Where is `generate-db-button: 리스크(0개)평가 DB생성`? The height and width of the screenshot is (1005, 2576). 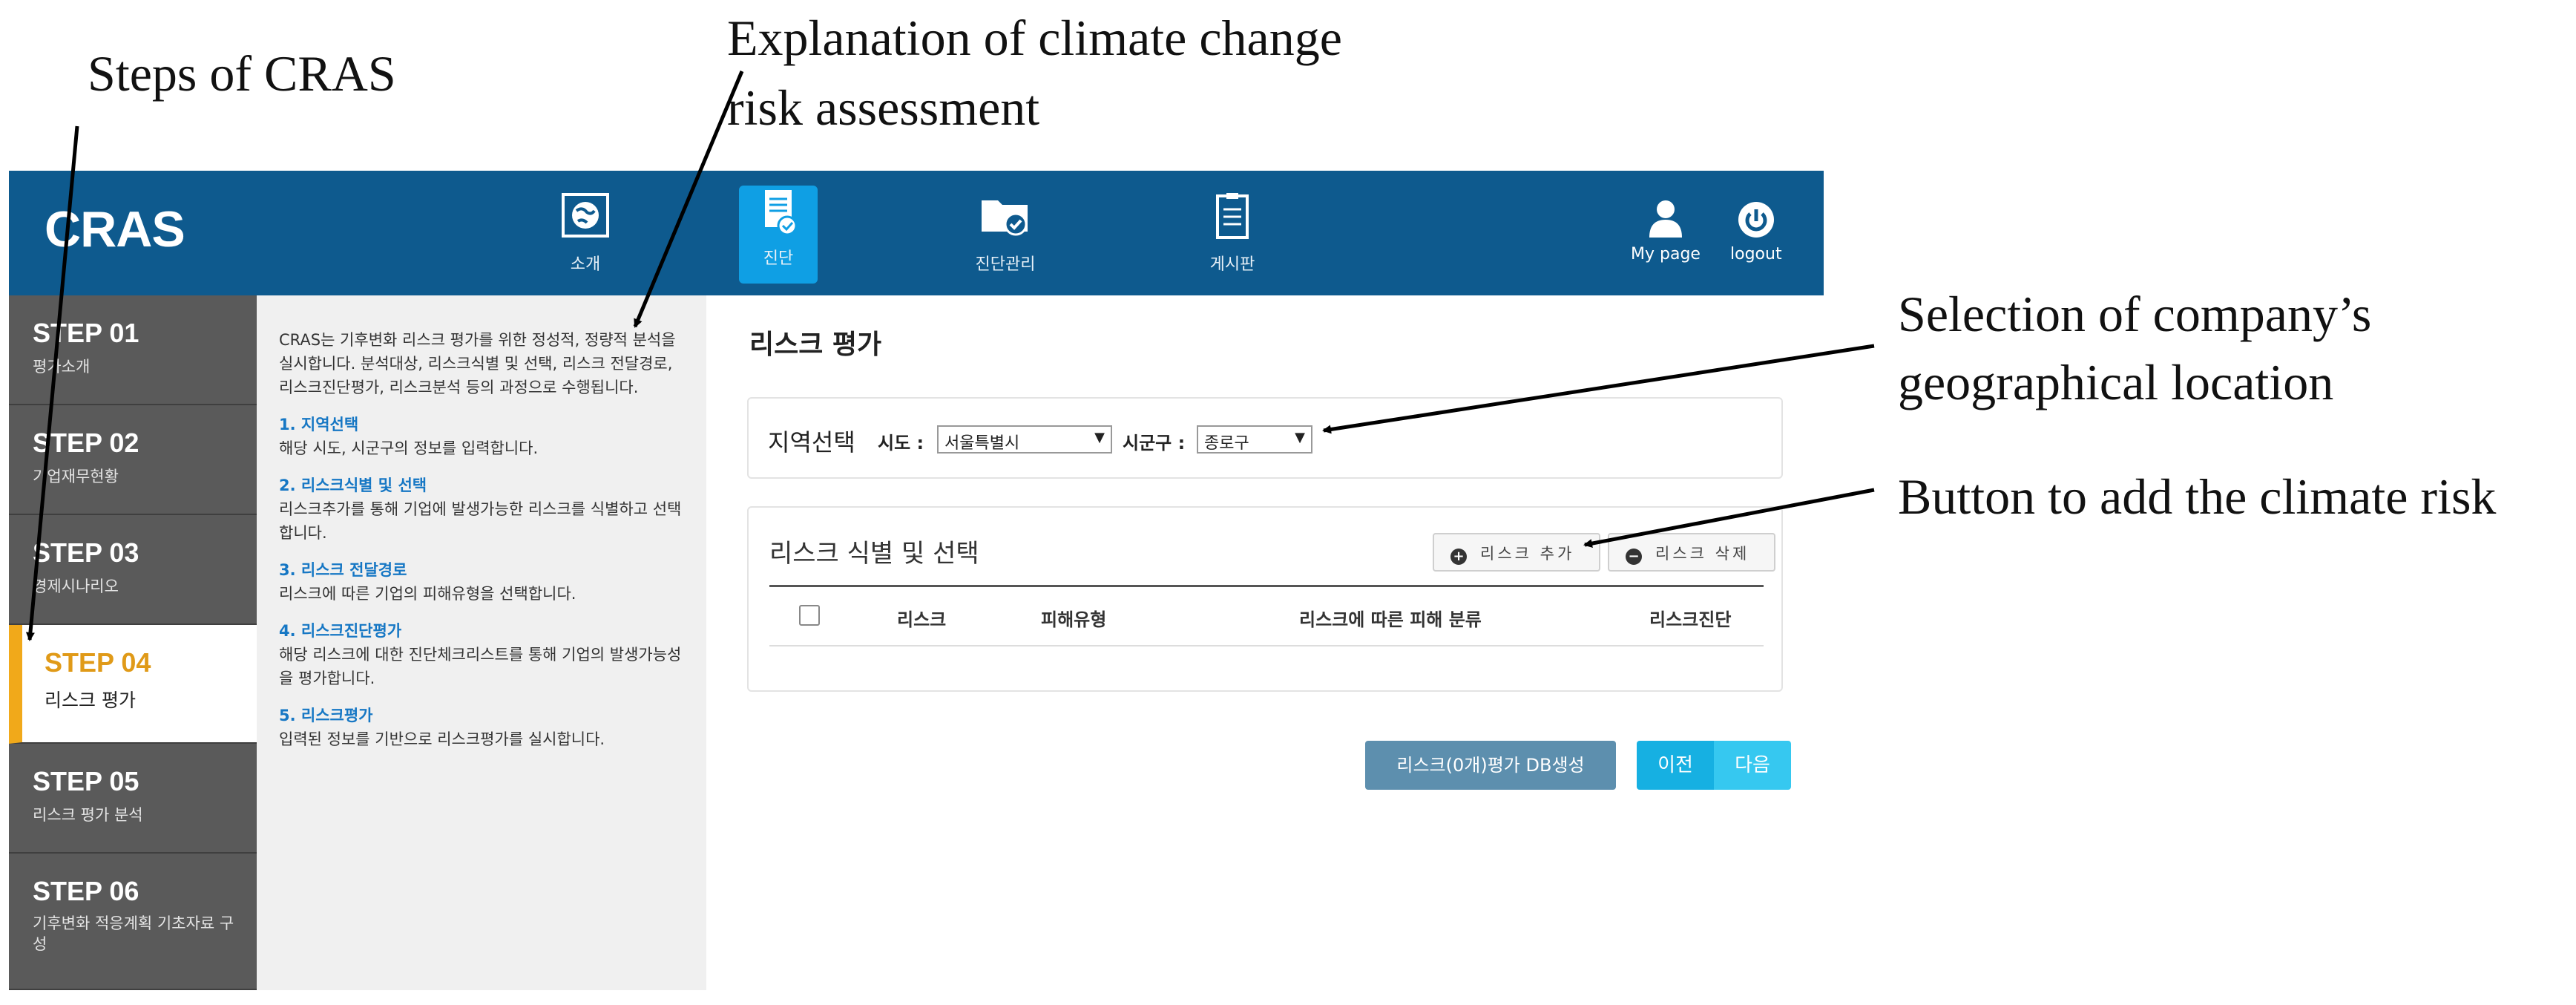
generate-db-button: 리스크(0개)평가 DB생성 is located at coordinates (1490, 765).